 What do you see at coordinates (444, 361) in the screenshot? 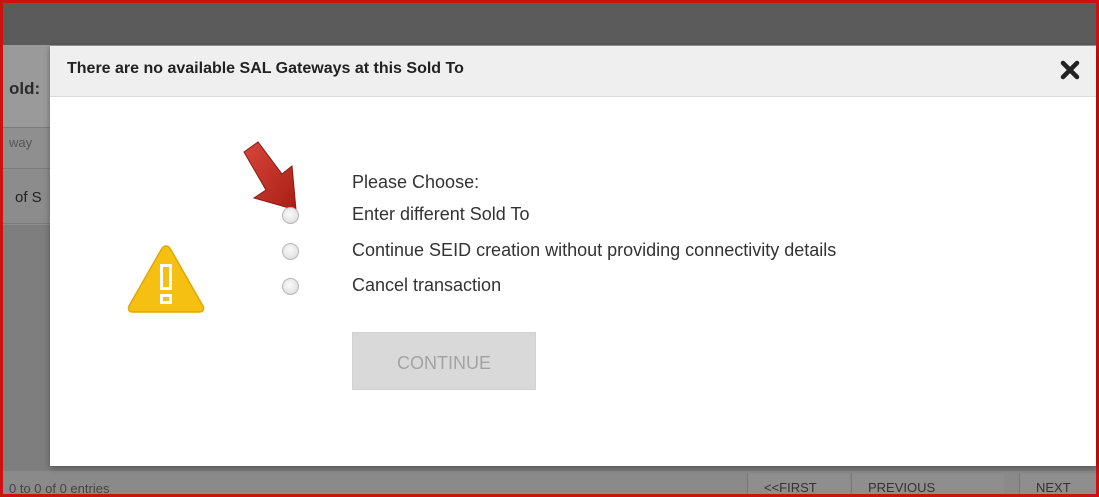
I see `continue-button: CONTINUE` at bounding box center [444, 361].